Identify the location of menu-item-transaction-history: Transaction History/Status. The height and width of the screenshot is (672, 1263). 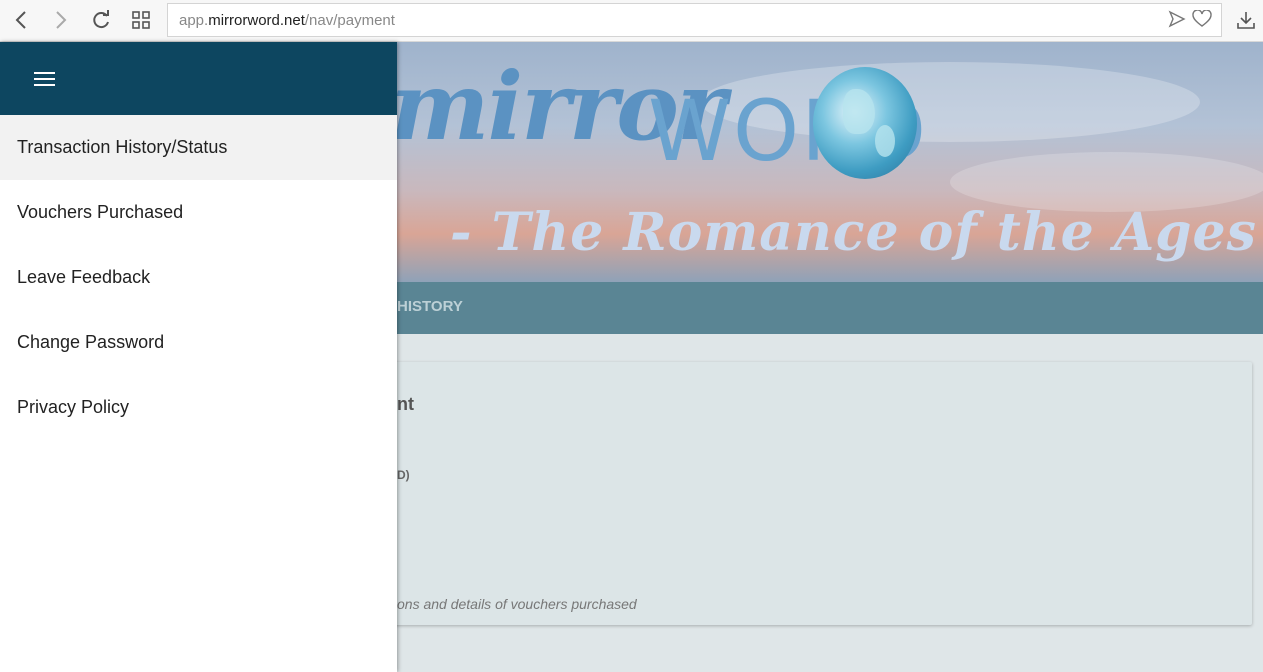
(198, 147).